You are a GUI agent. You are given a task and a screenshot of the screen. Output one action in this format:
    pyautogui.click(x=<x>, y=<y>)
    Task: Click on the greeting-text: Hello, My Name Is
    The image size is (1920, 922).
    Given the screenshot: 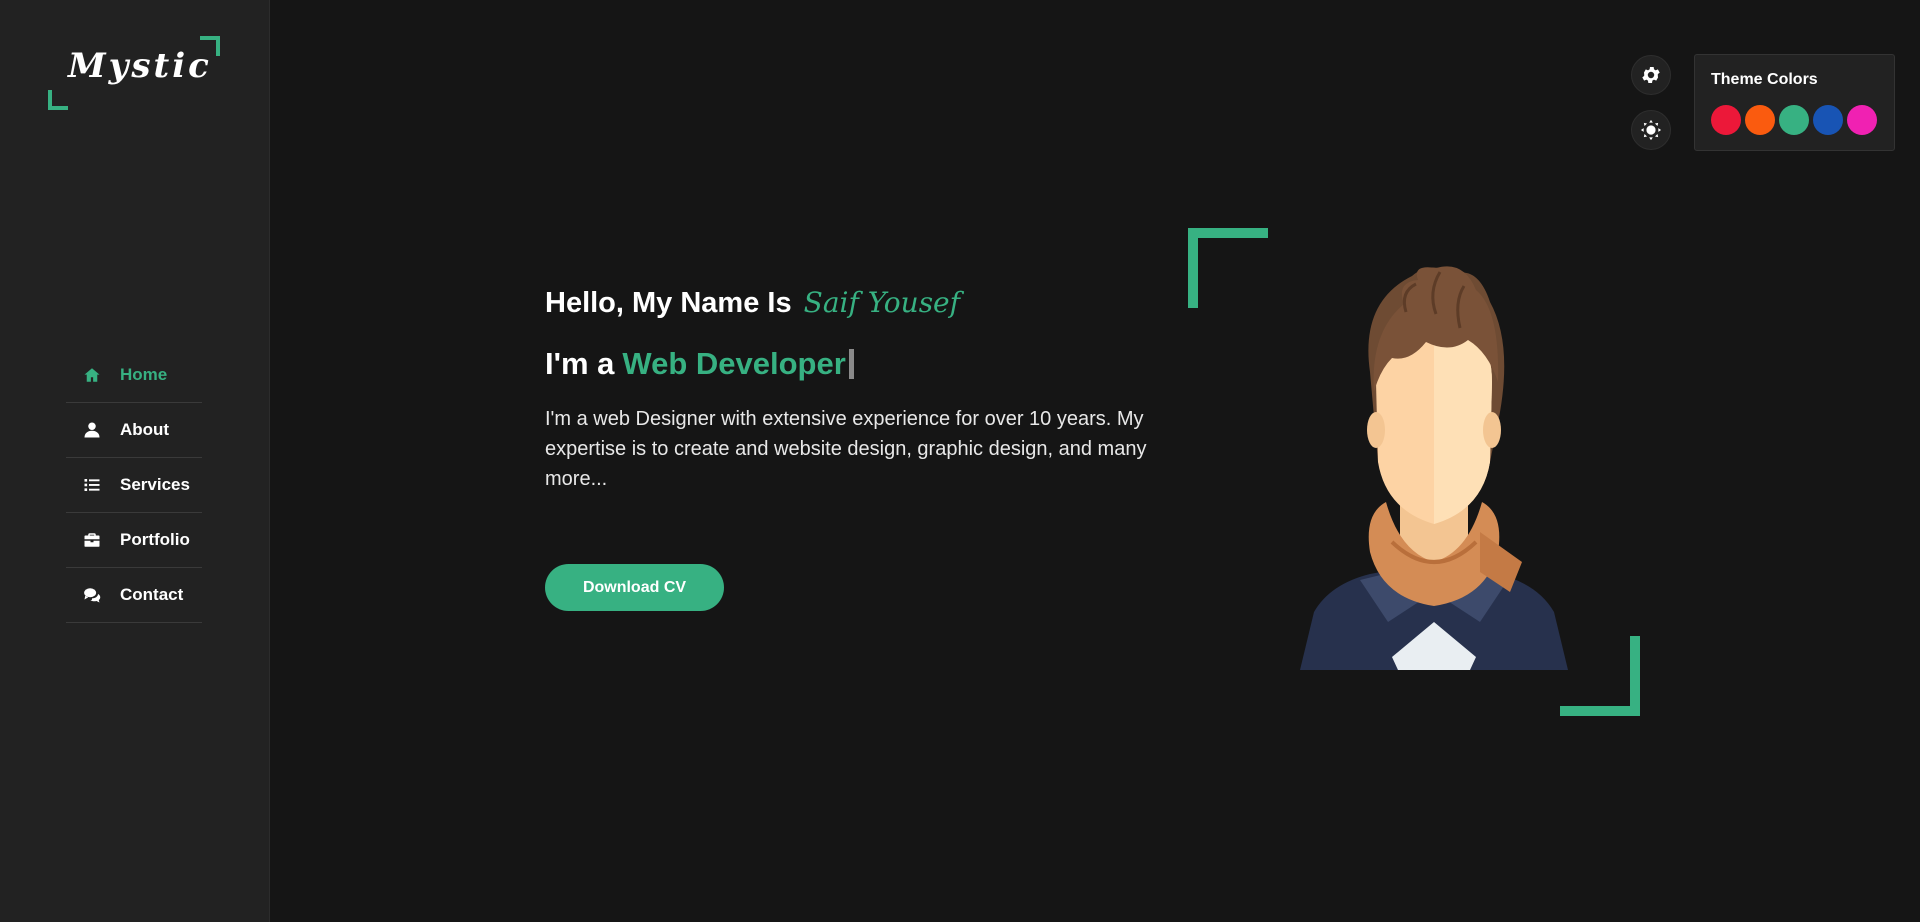 What is the action you would take?
    pyautogui.click(x=668, y=303)
    